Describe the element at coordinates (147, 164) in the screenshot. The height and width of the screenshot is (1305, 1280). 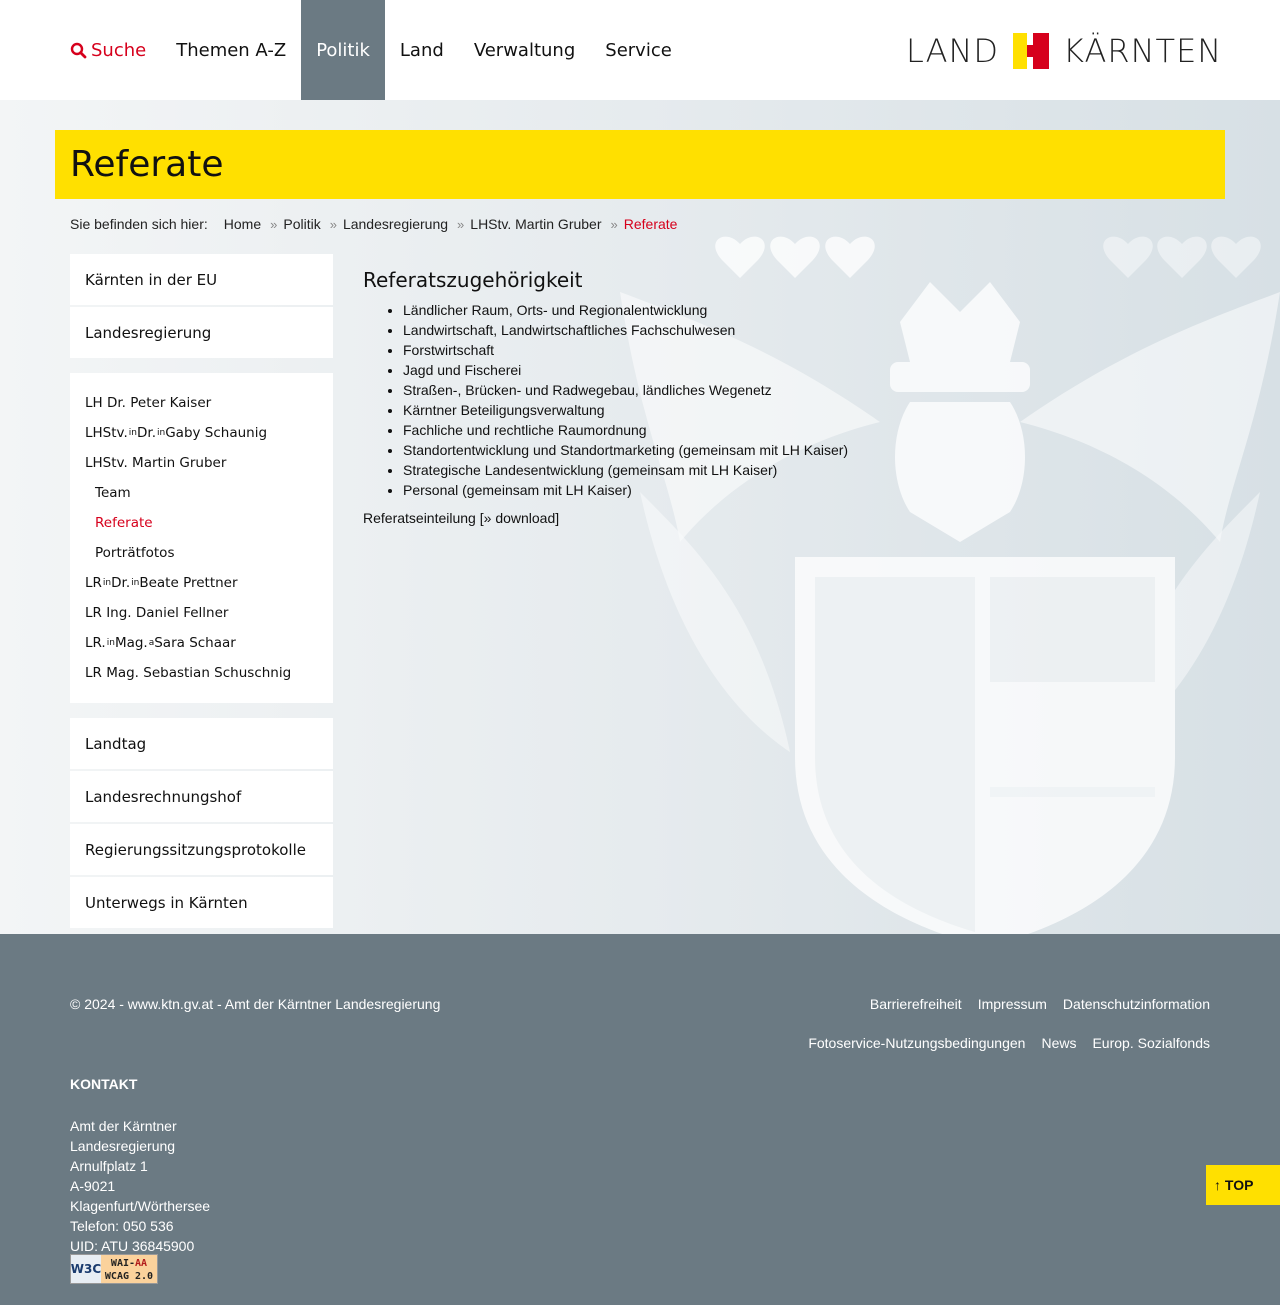
I see `page-title: Referate` at that location.